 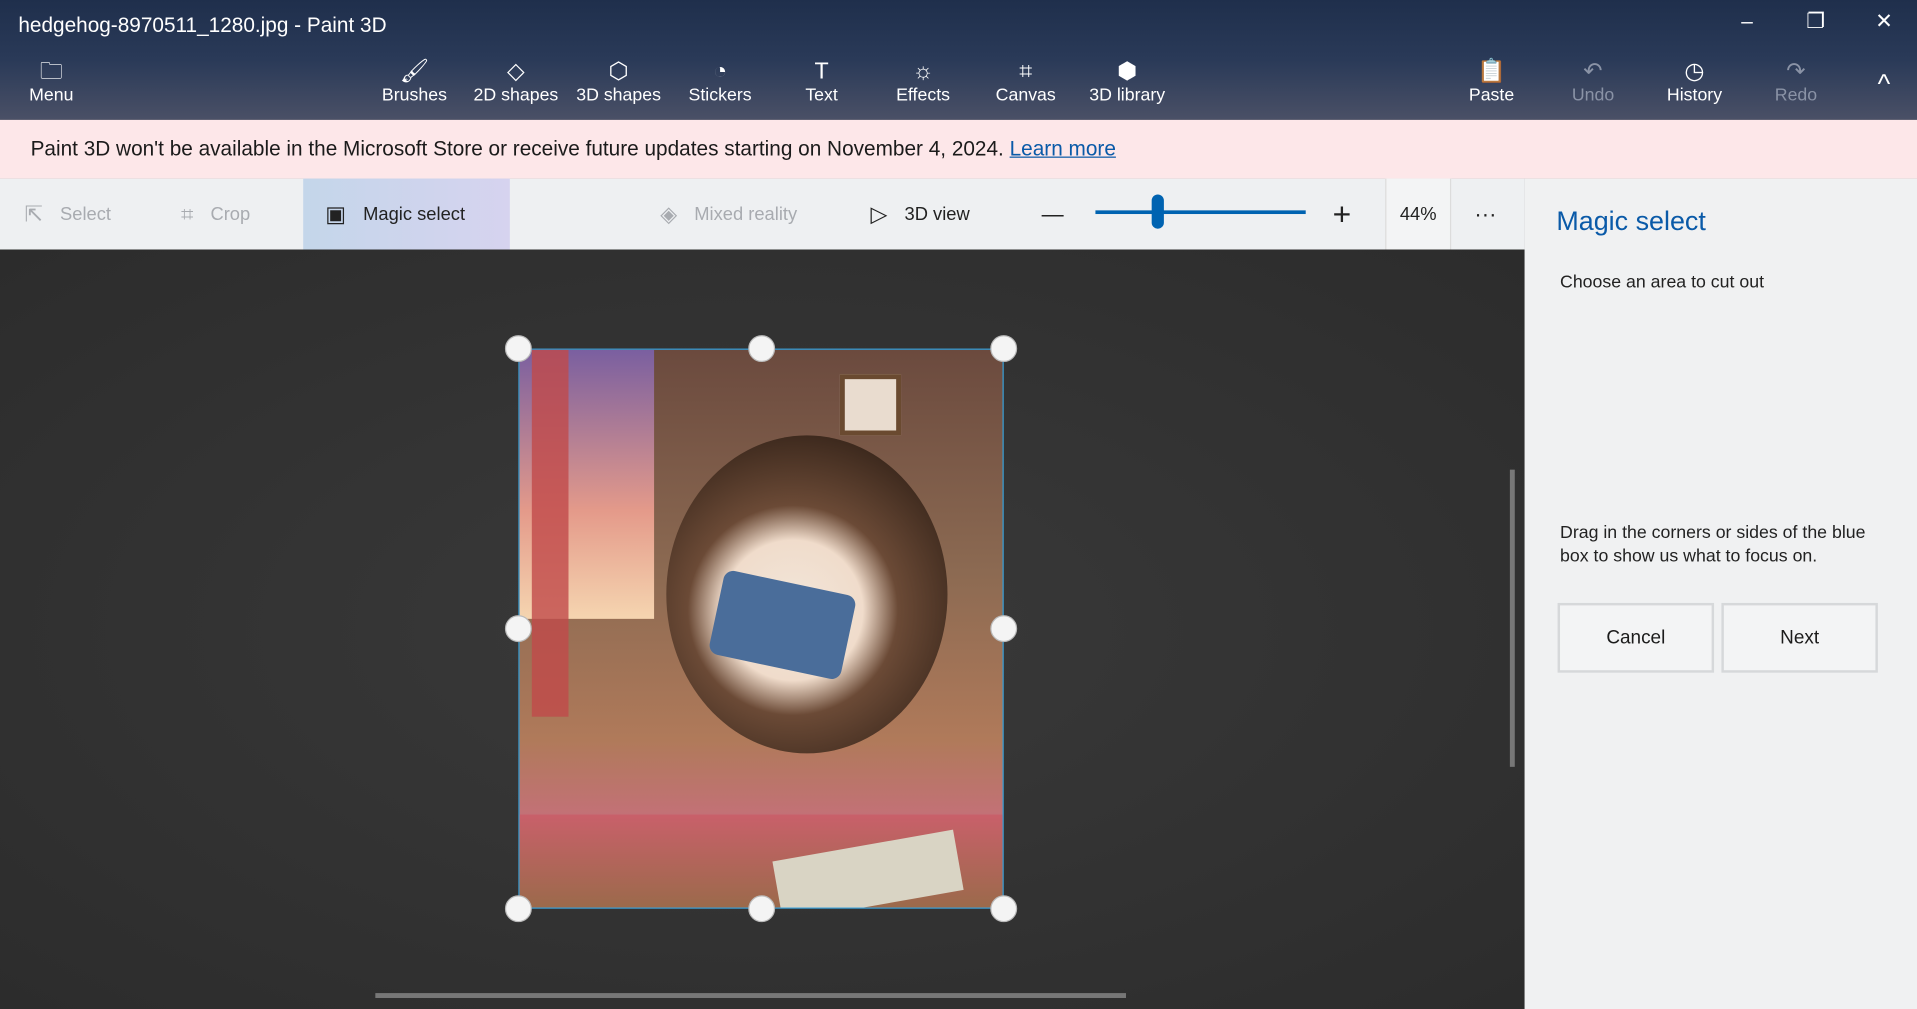 I want to click on tool-stickers: ◔ Stickers, so click(x=720, y=82).